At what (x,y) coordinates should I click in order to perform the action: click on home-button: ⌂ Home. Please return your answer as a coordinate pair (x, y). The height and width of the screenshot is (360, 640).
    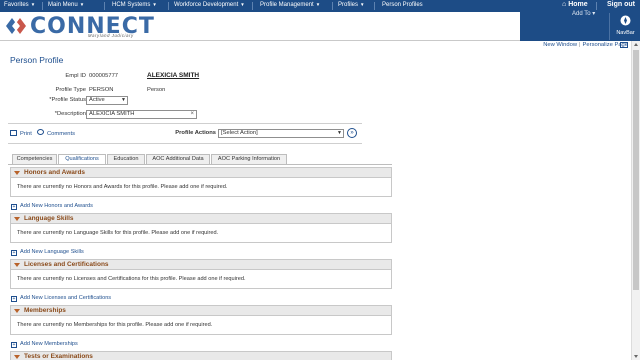
    Looking at the image, I should click on (575, 4).